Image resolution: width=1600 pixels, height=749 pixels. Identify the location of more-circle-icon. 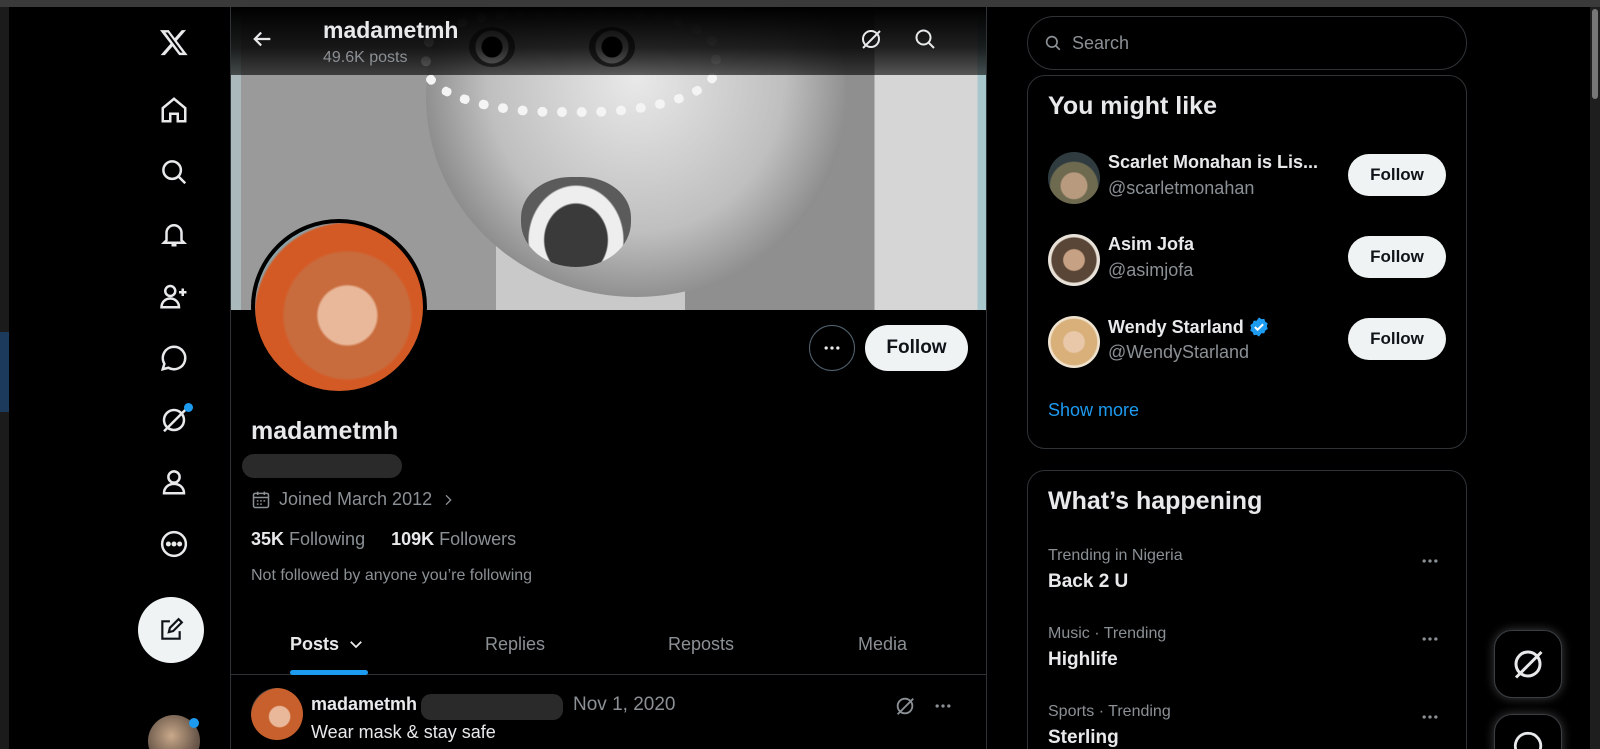
(174, 544).